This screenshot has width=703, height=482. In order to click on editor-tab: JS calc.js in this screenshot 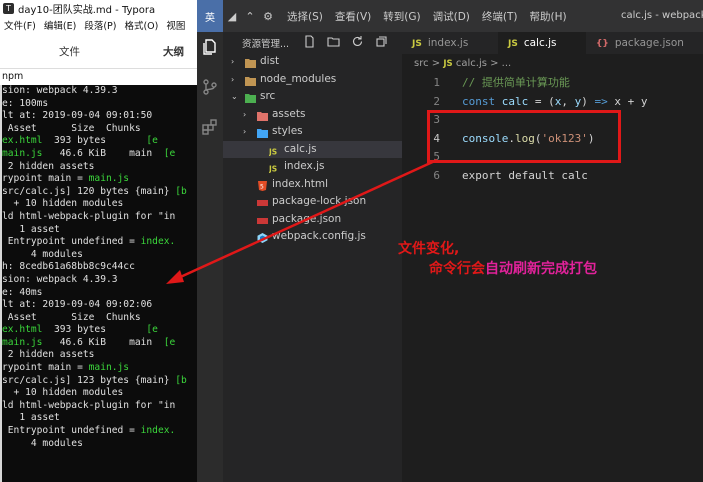, I will do `click(542, 43)`.